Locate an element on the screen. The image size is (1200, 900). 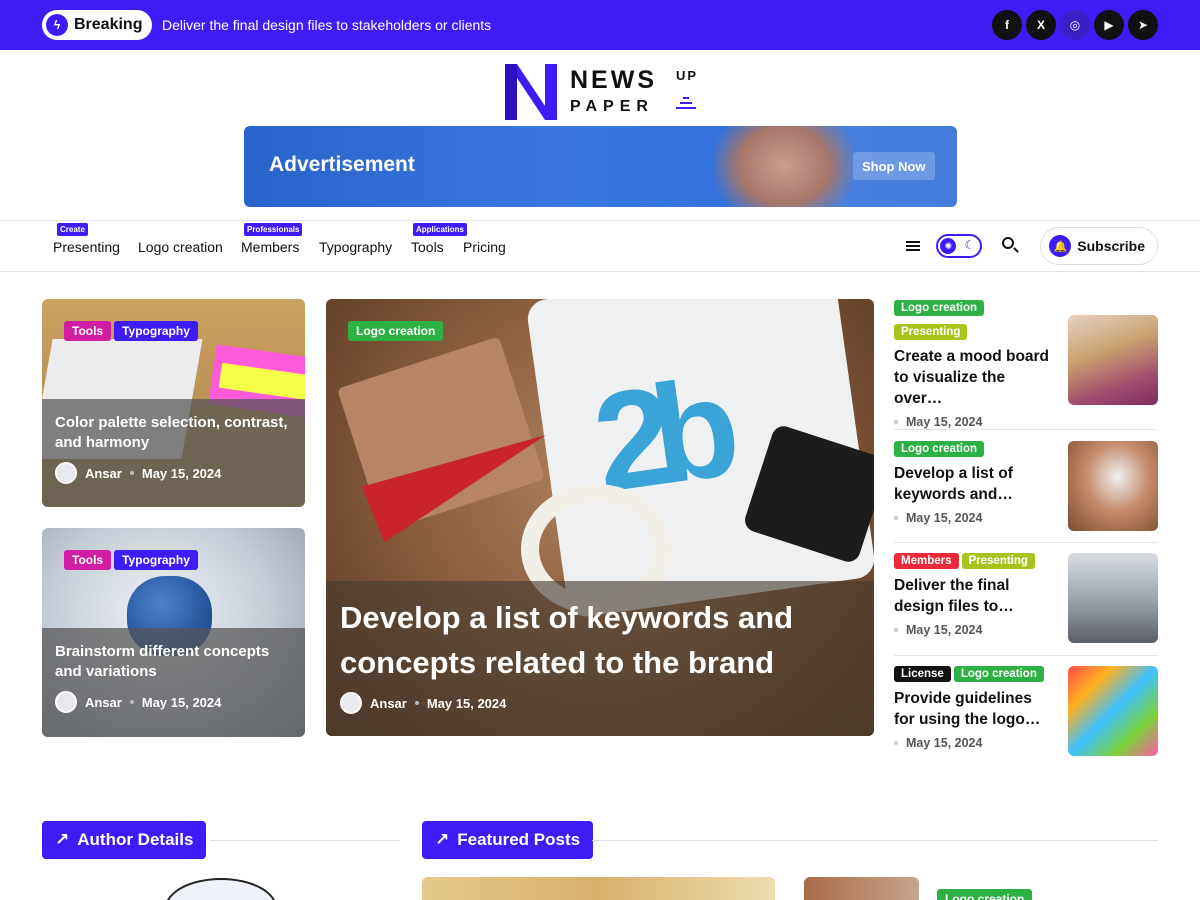
bolt-icon: ϟ is located at coordinates (57, 25).